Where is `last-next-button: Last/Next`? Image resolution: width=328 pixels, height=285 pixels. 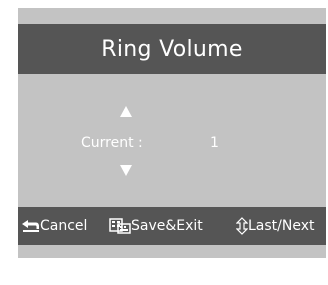
last-next-button: Last/Next is located at coordinates (275, 226).